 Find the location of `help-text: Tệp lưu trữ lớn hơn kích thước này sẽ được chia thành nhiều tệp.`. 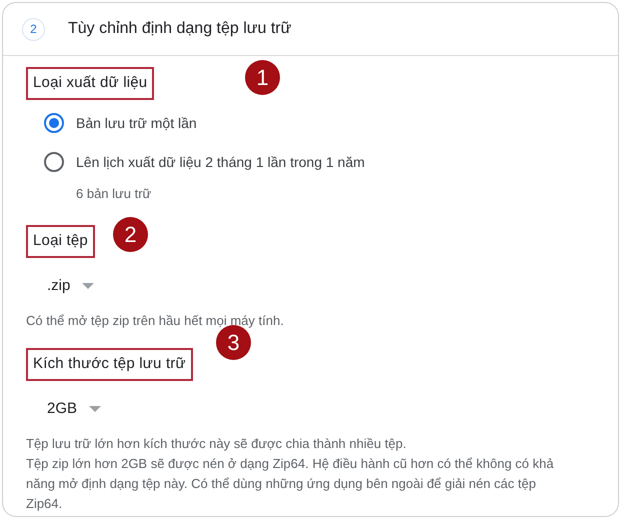

help-text: Tệp lưu trữ lớn hơn kích thước này sẽ được chia thành nhiều tệp. is located at coordinates (217, 444).